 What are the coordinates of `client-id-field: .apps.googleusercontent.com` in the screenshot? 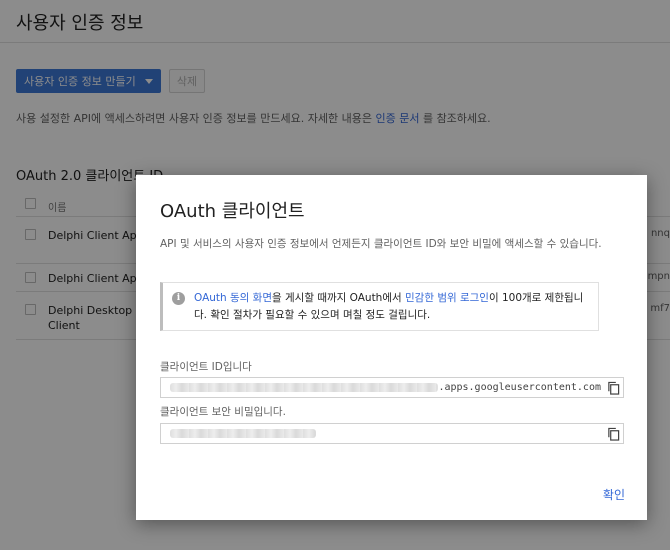 It's located at (392, 387).